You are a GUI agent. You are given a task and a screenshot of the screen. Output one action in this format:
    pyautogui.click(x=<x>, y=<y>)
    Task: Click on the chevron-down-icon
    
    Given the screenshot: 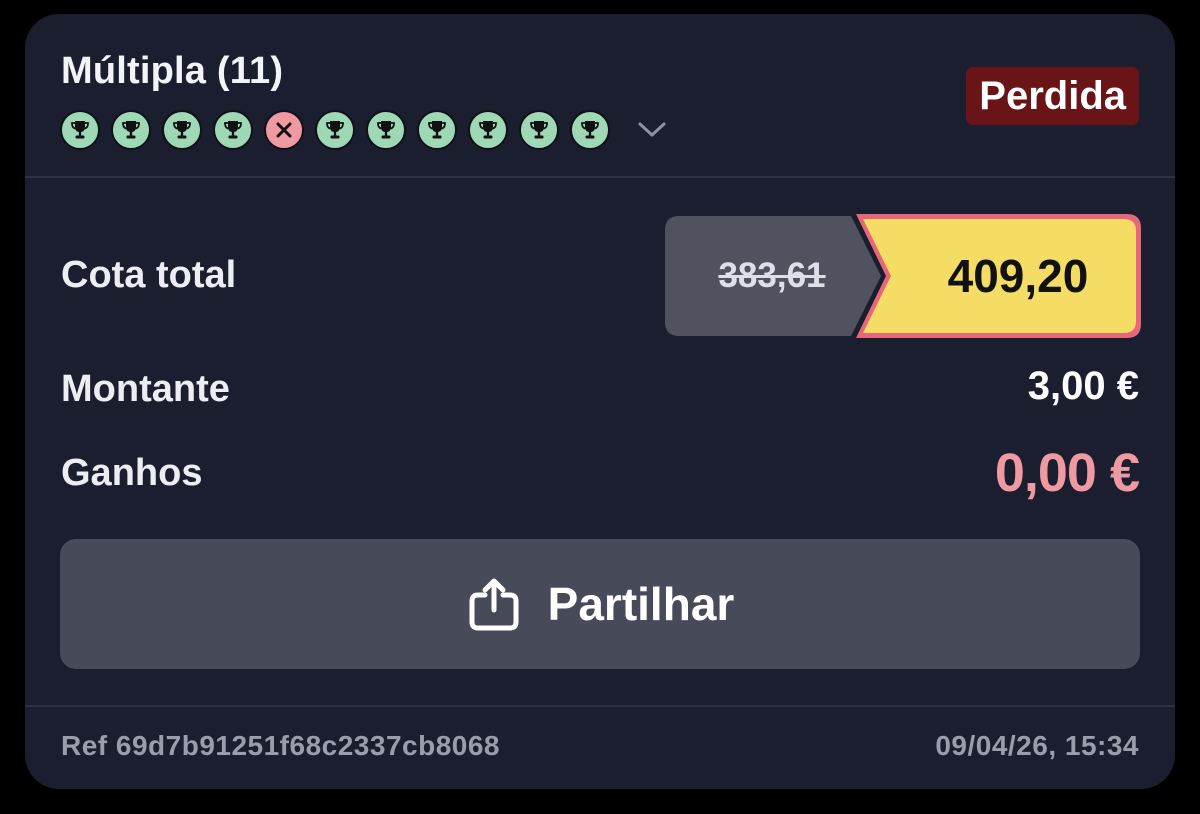 What is the action you would take?
    pyautogui.click(x=652, y=130)
    